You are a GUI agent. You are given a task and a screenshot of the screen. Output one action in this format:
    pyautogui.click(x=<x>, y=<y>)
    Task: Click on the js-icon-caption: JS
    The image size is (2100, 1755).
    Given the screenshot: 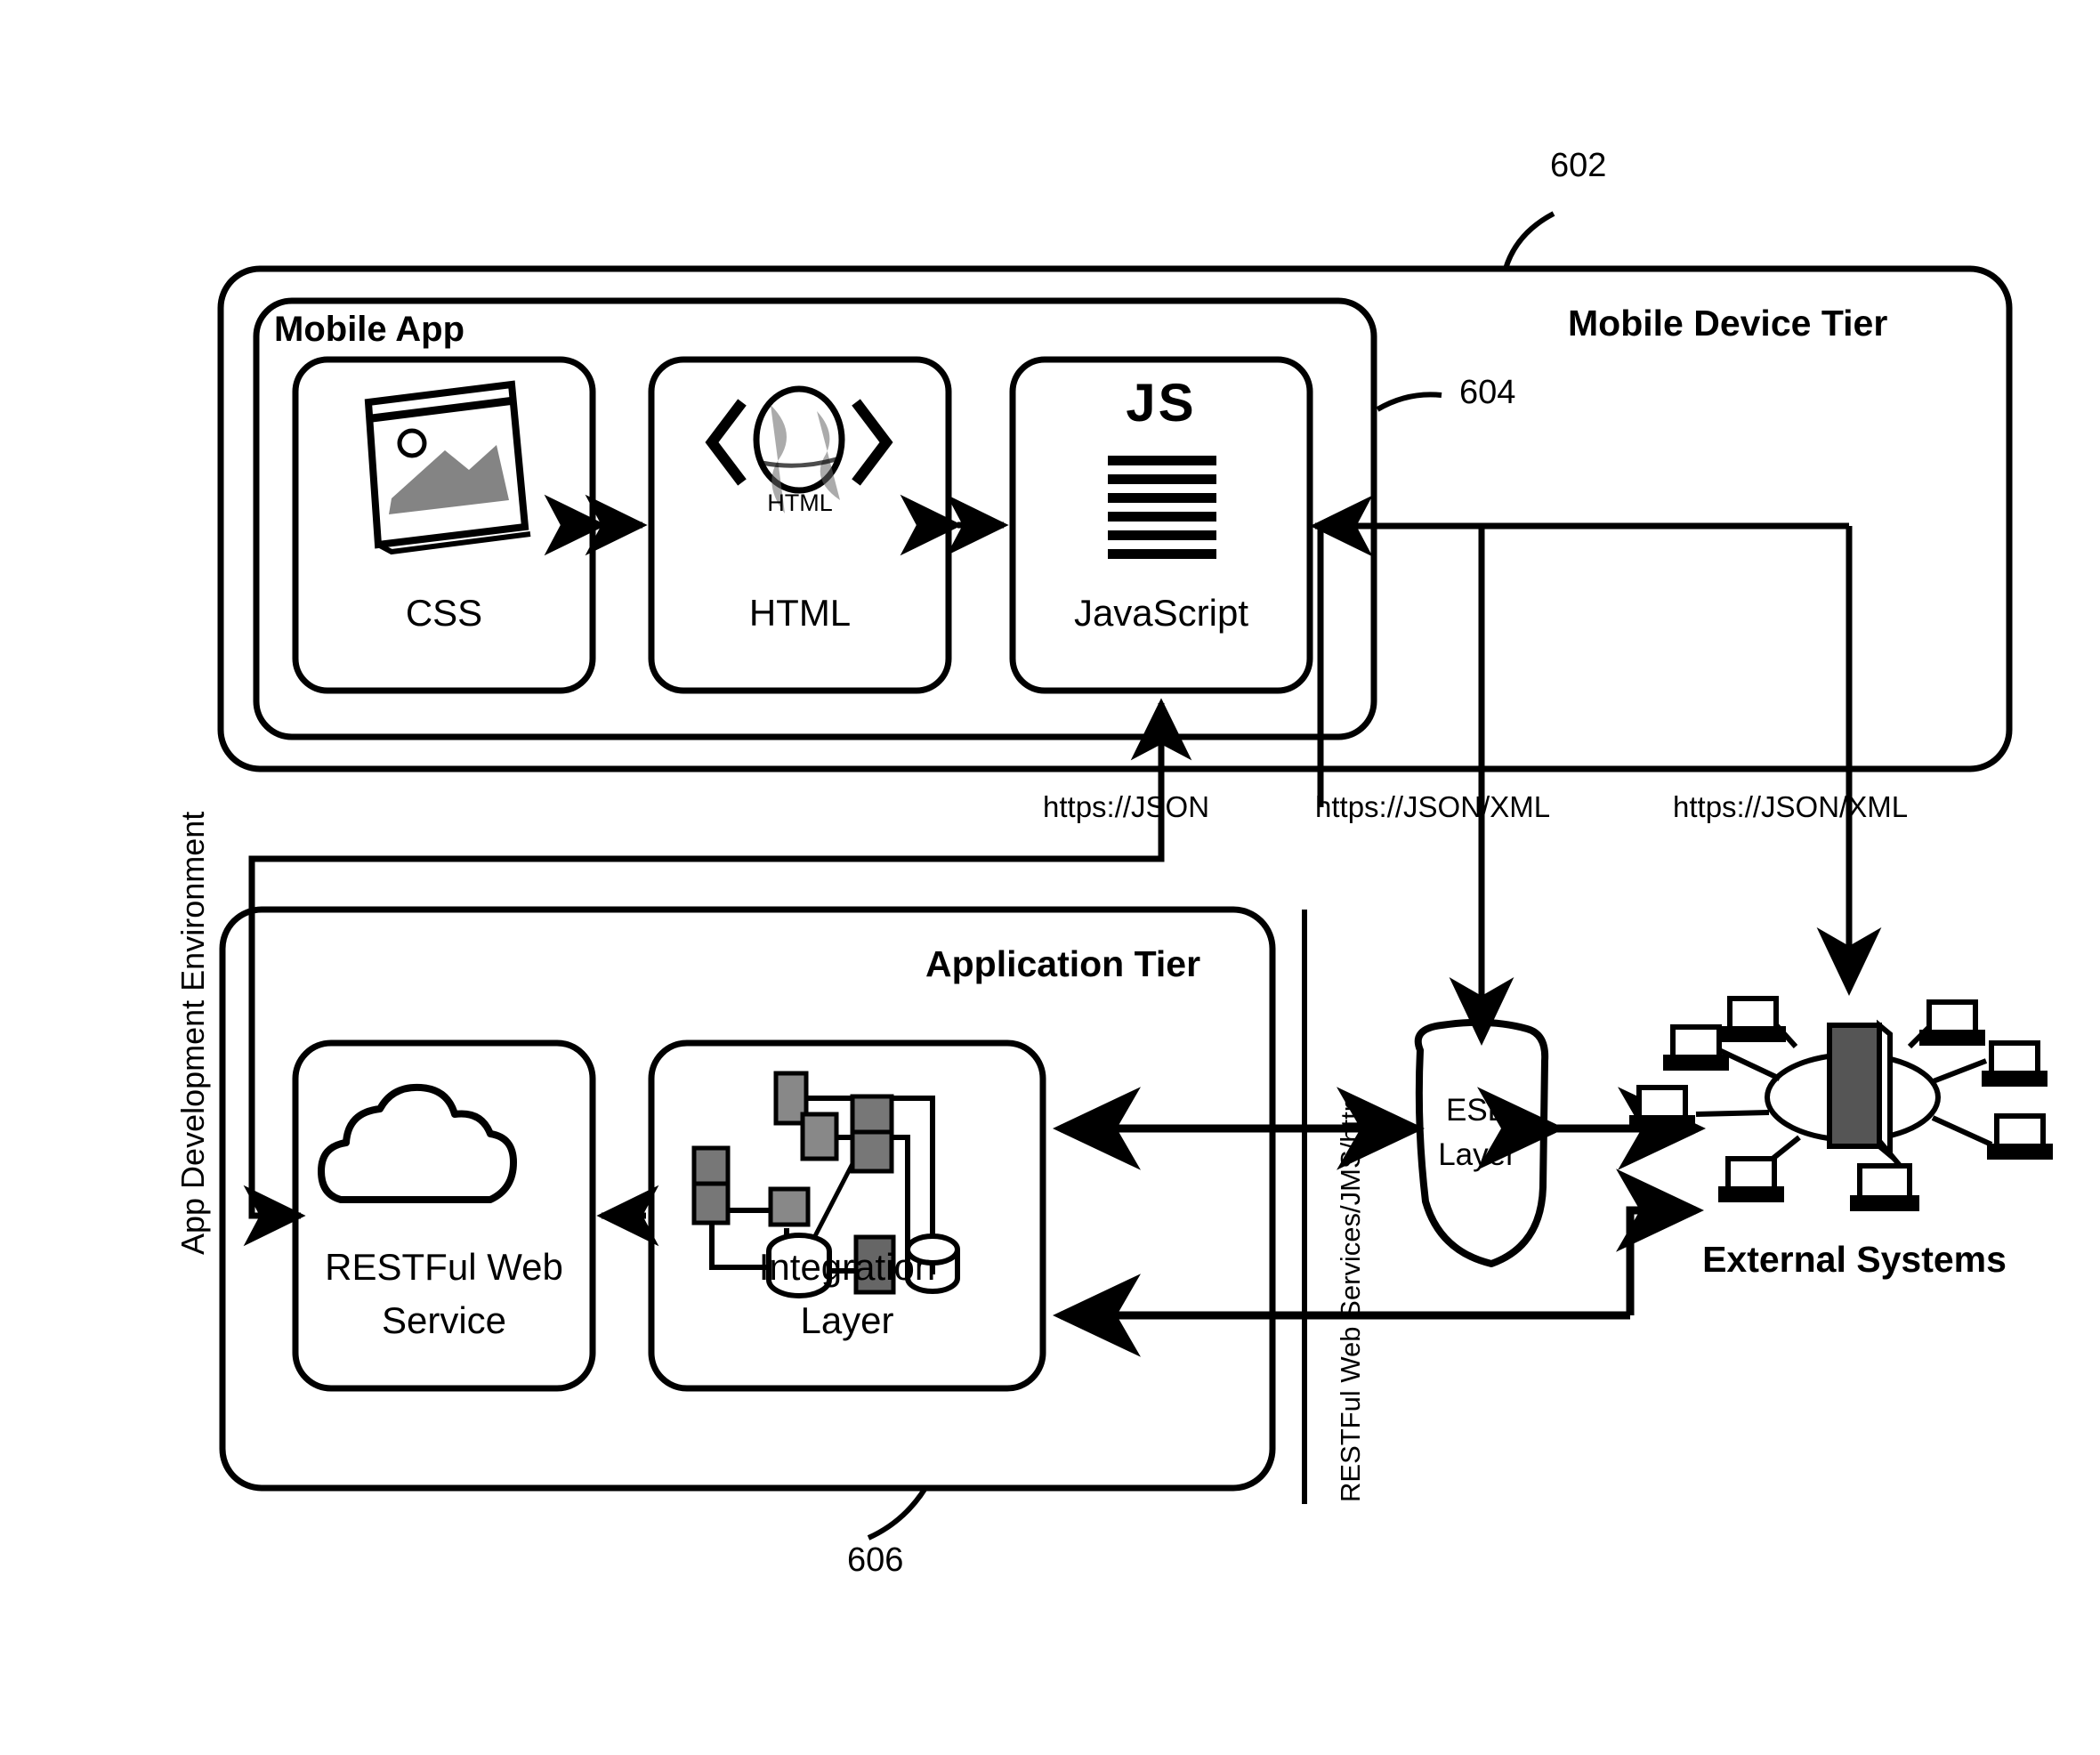 What is the action you would take?
    pyautogui.click(x=1161, y=403)
    